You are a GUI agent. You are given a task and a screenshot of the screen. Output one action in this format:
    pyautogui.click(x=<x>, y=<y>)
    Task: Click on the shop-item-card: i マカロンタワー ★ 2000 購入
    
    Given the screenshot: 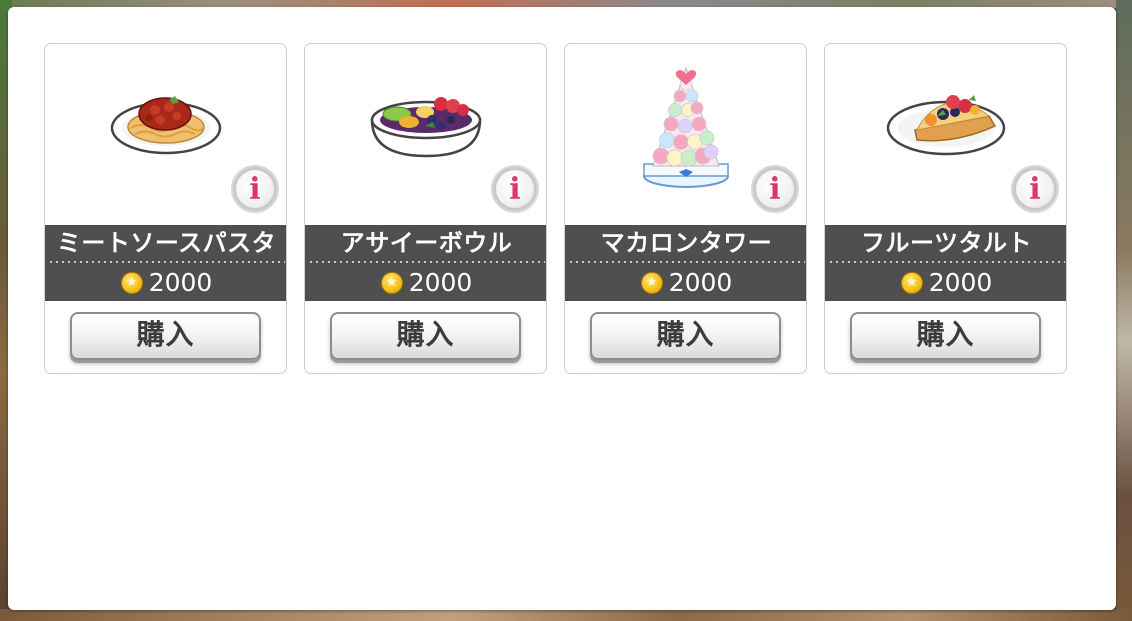 What is the action you would take?
    pyautogui.click(x=685, y=208)
    